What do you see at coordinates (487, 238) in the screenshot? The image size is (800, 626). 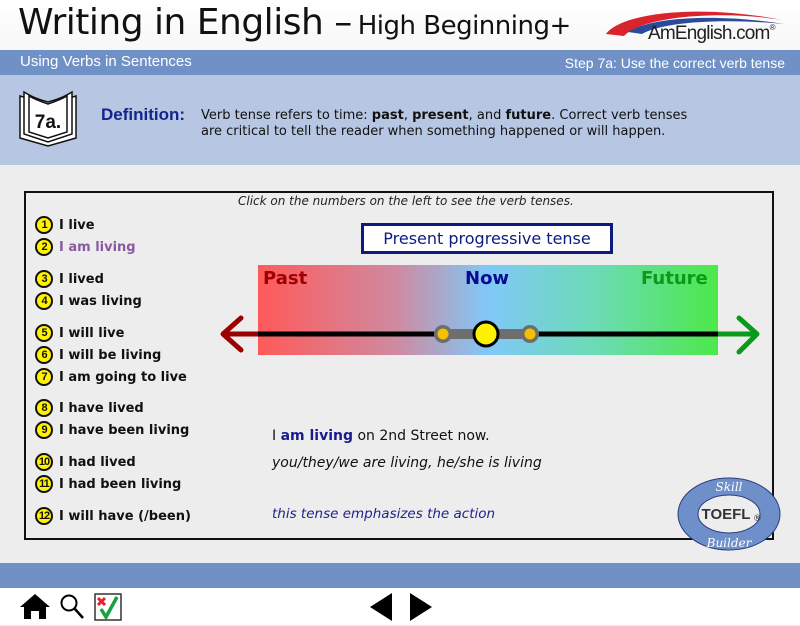 I see `tense-title-box: Present progressive tense` at bounding box center [487, 238].